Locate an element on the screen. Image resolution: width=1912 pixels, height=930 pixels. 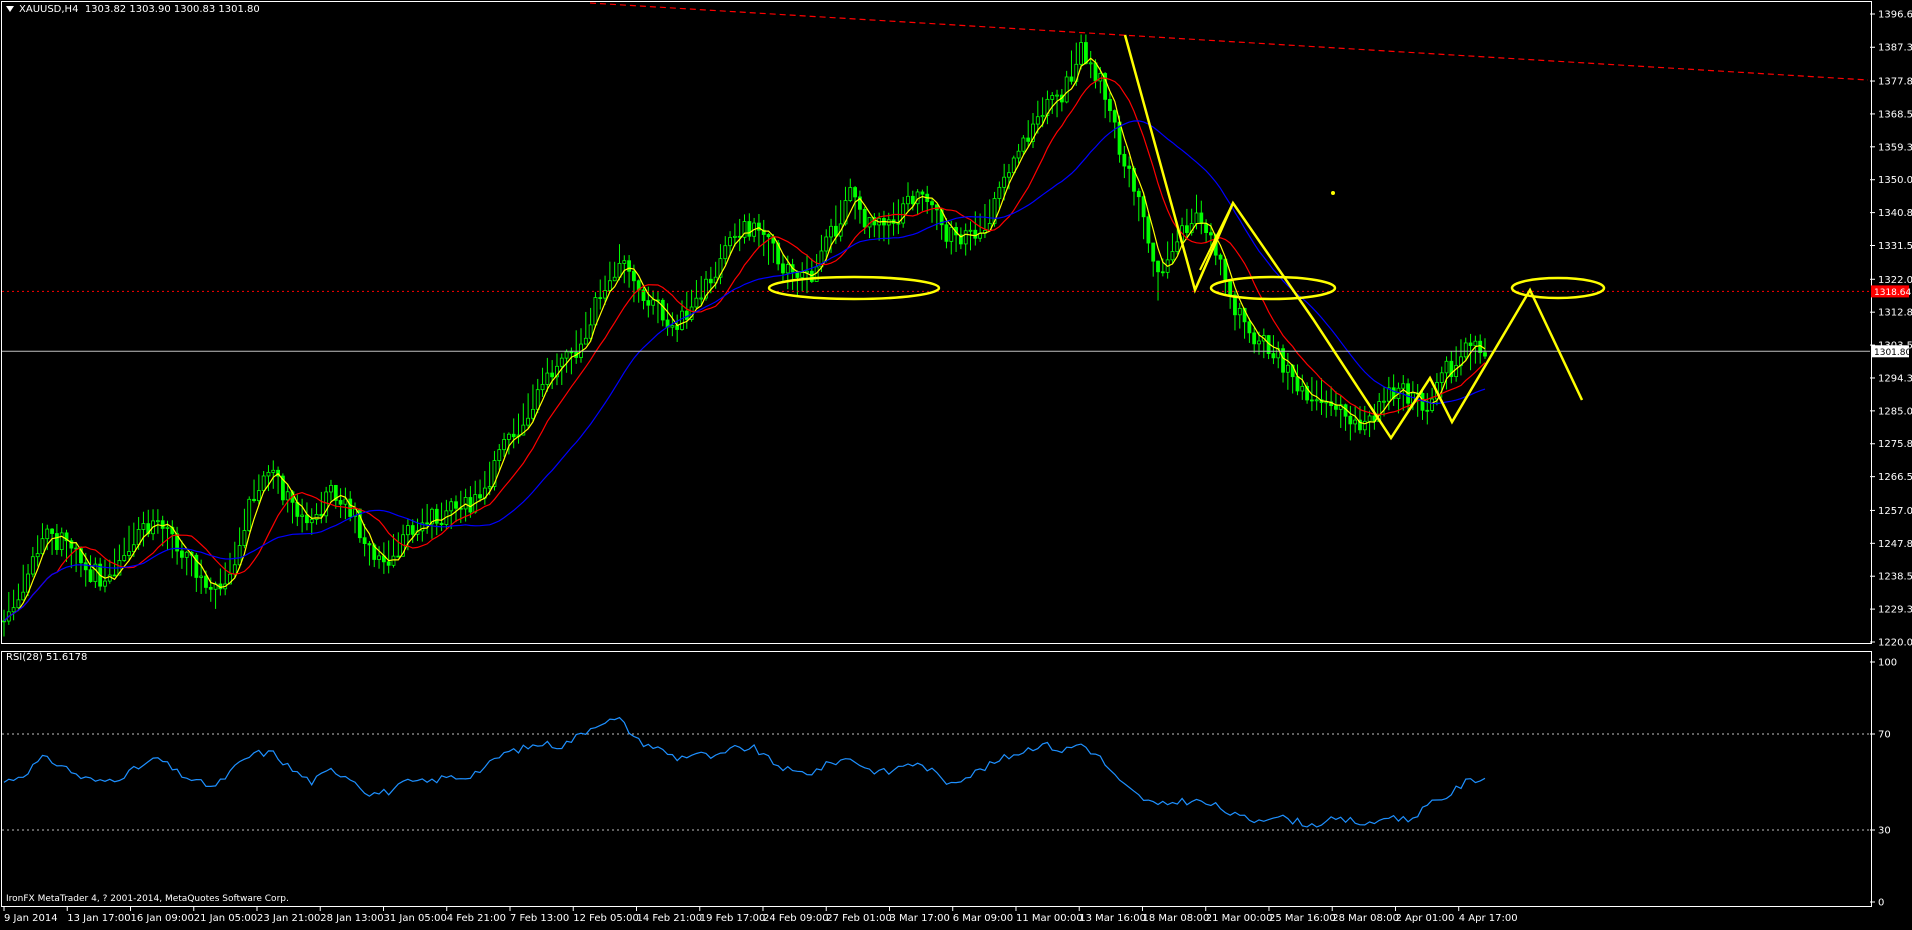
rsi-tick-label: 70 is located at coordinates (1884, 735).